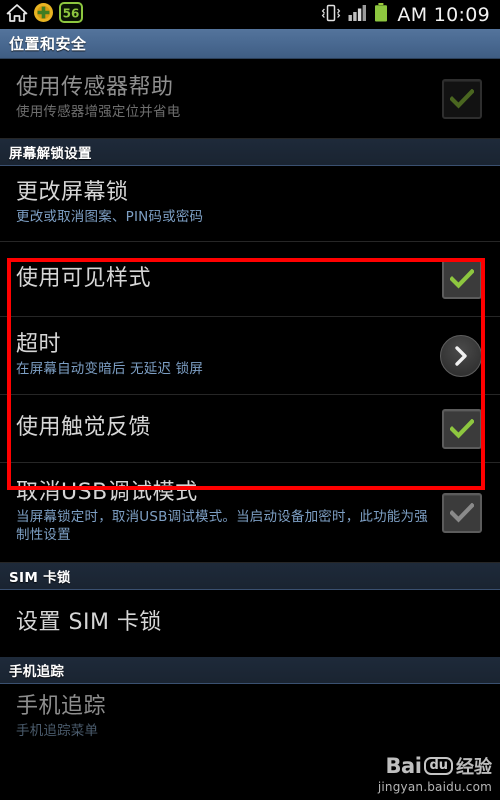 The image size is (500, 800). What do you see at coordinates (250, 44) in the screenshot?
I see `app-title-bar: 位置和安全` at bounding box center [250, 44].